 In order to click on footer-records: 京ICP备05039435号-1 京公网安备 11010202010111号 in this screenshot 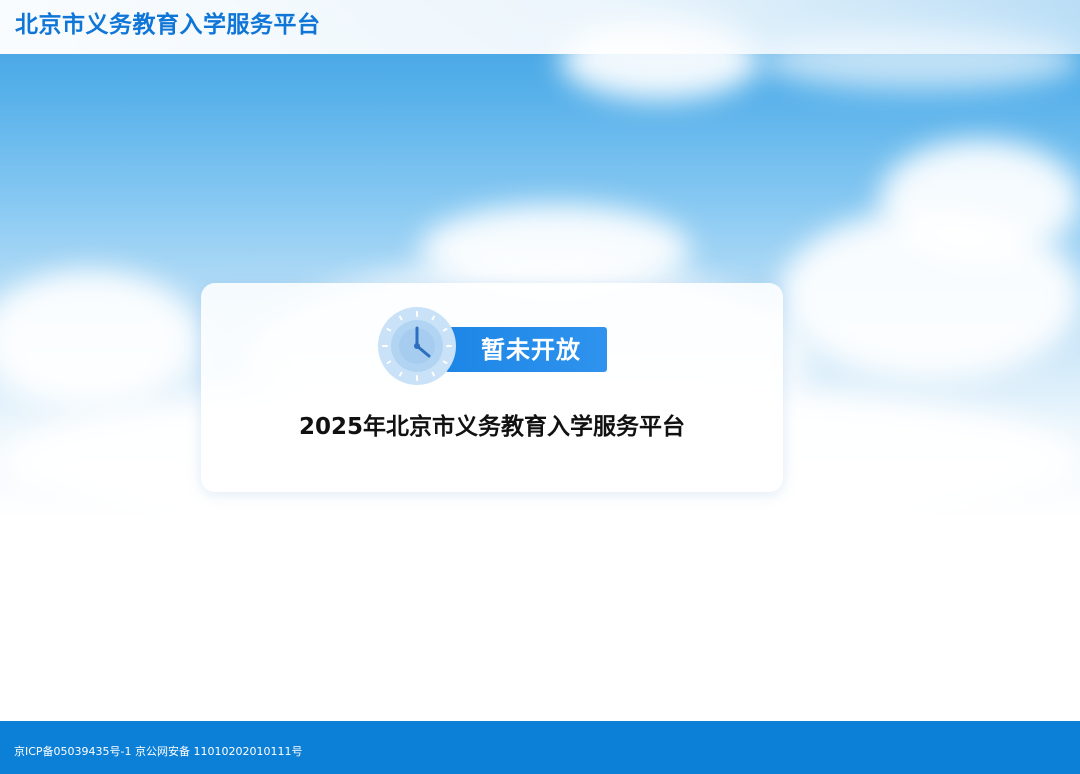, I will do `click(158, 752)`.